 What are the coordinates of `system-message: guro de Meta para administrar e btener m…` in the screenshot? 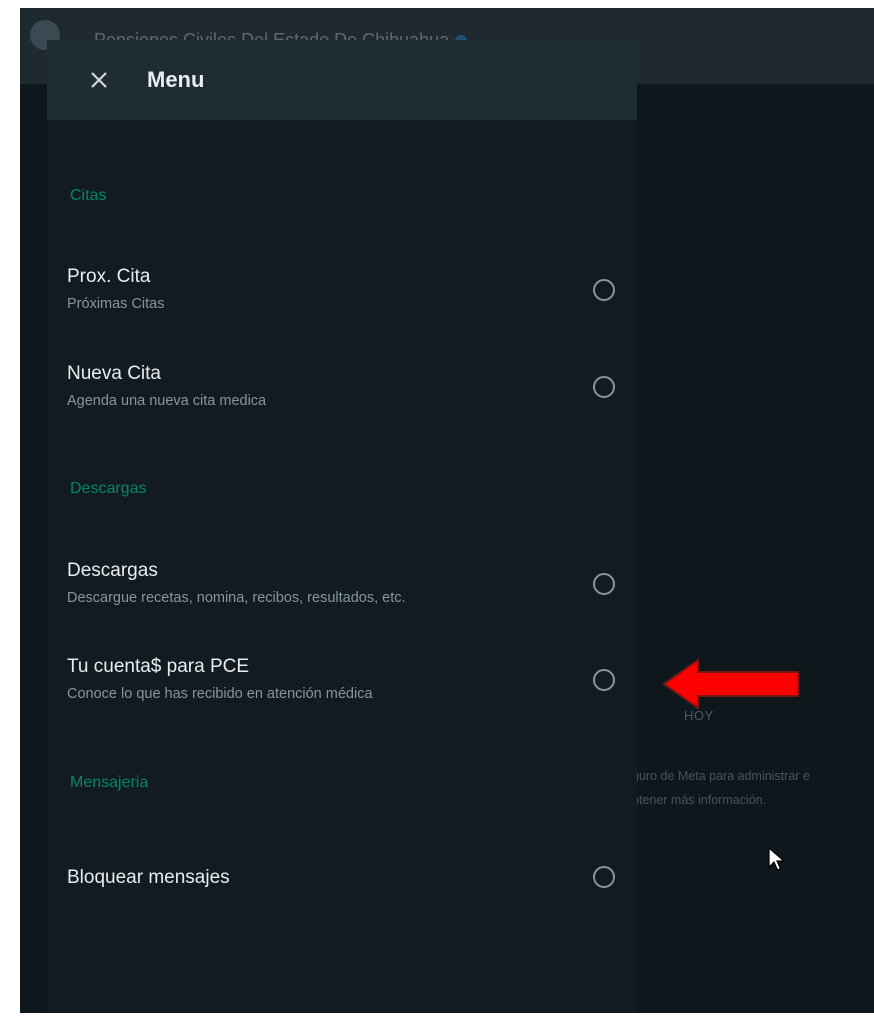 It's located at (753, 788).